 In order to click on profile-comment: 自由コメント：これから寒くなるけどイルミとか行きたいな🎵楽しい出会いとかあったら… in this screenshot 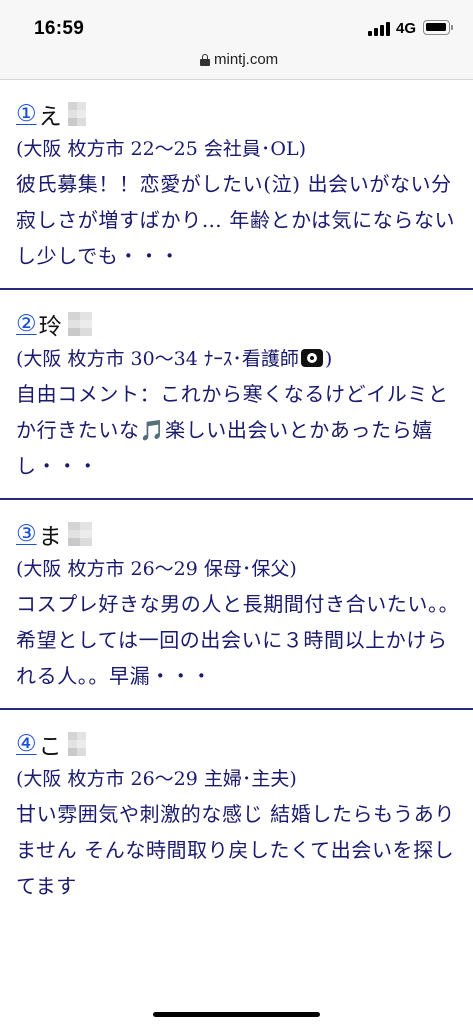, I will do `click(232, 430)`.